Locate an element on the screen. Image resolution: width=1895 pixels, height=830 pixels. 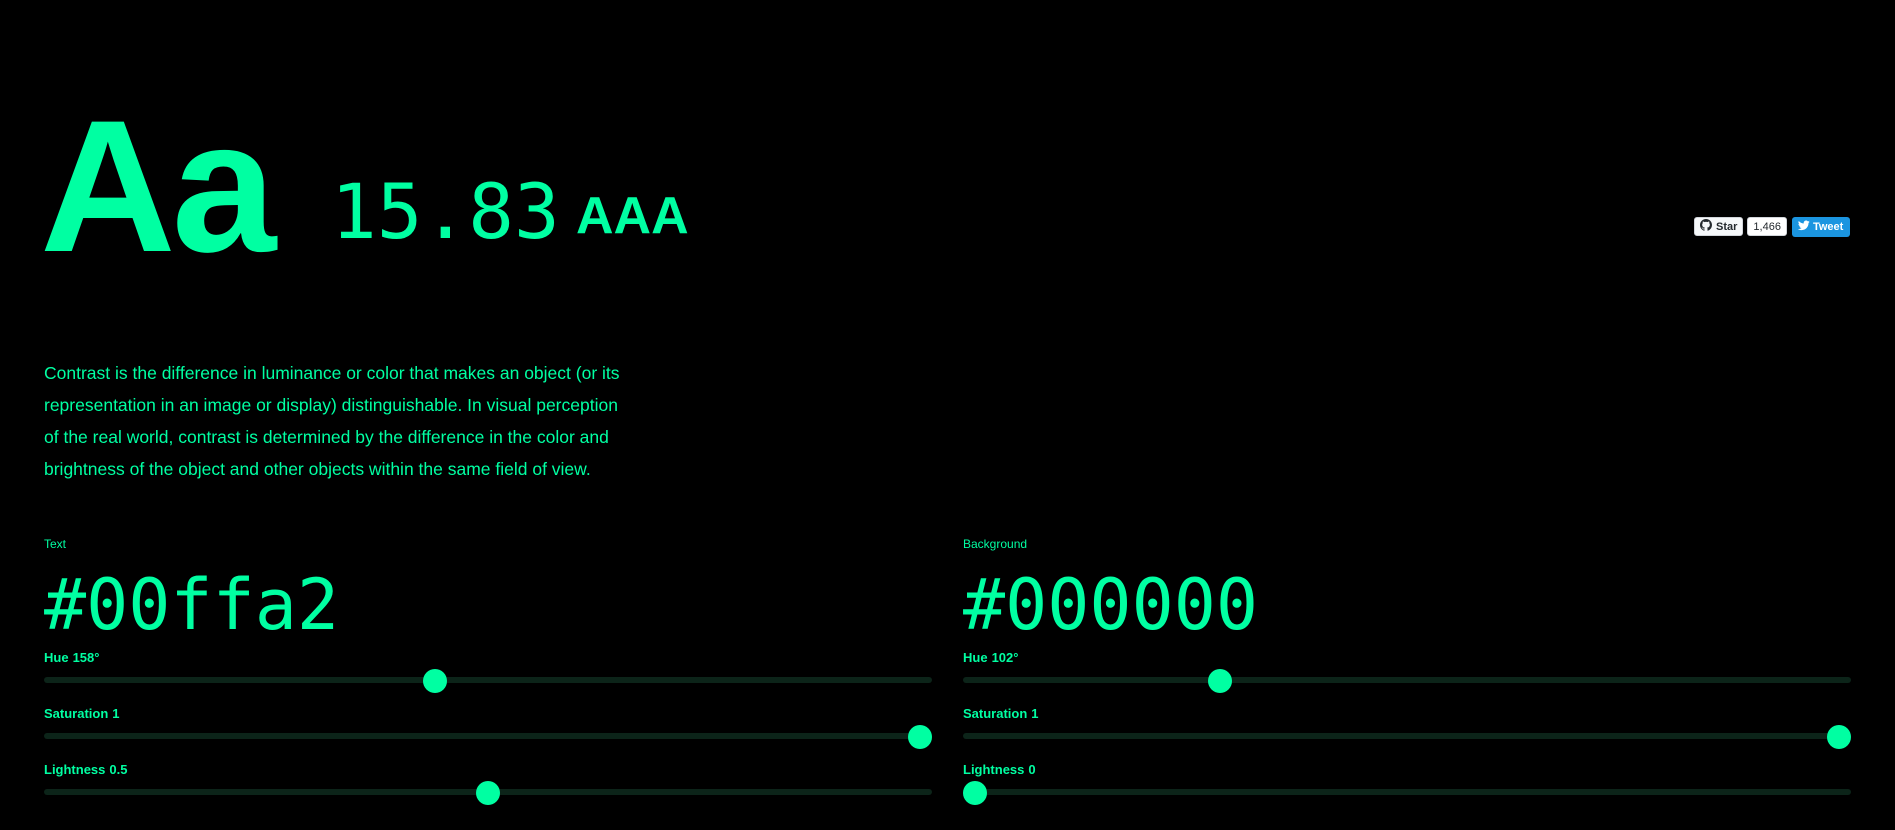
type-sample: Aa is located at coordinates (158, 186).